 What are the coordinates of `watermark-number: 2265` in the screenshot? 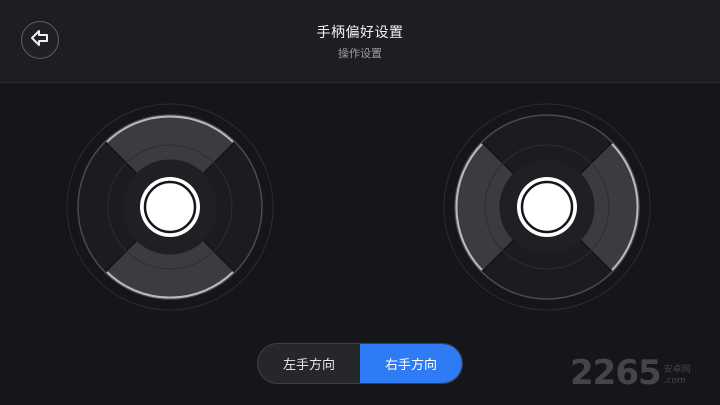 It's located at (616, 373).